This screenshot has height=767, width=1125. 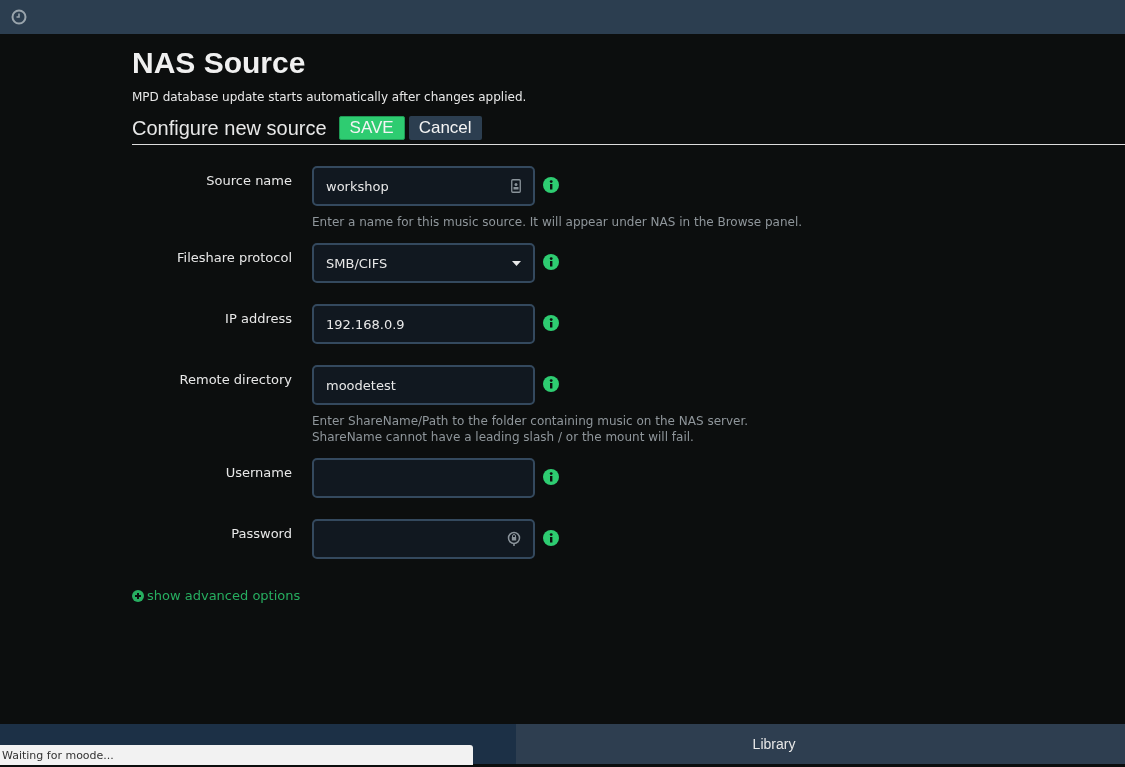 What do you see at coordinates (330, 97) in the screenshot?
I see `page-subtitle: MPD database update starts automatically after changes applied.` at bounding box center [330, 97].